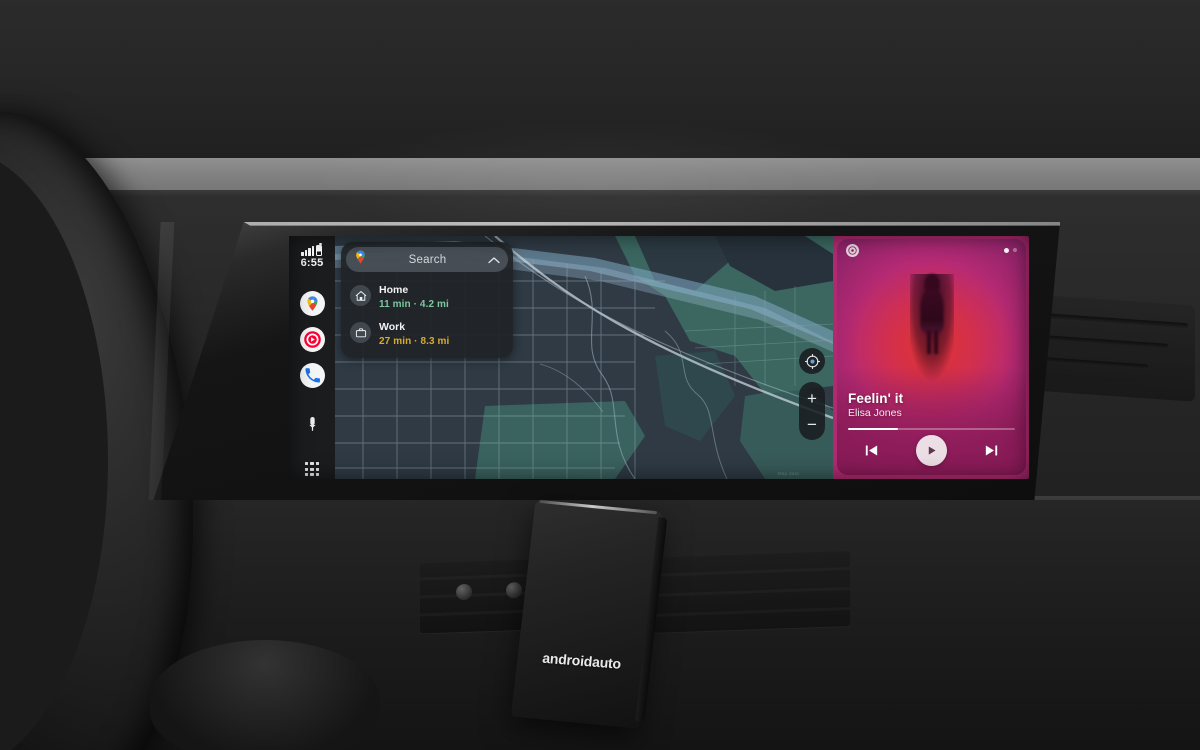 This screenshot has height=750, width=1200. Describe the element at coordinates (812, 361) in the screenshot. I see `recenter-location-icon` at that location.